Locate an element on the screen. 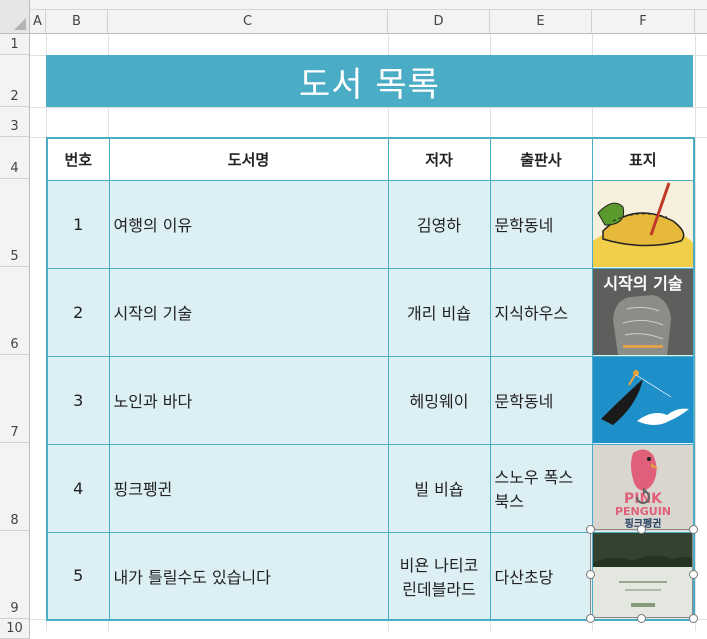 The height and width of the screenshot is (639, 707). table-row: 4 핑크펭귄 빌 비숍 스노우 폭스 북스 PINK PENGUIN 핑크펭귄 is located at coordinates (370, 488).